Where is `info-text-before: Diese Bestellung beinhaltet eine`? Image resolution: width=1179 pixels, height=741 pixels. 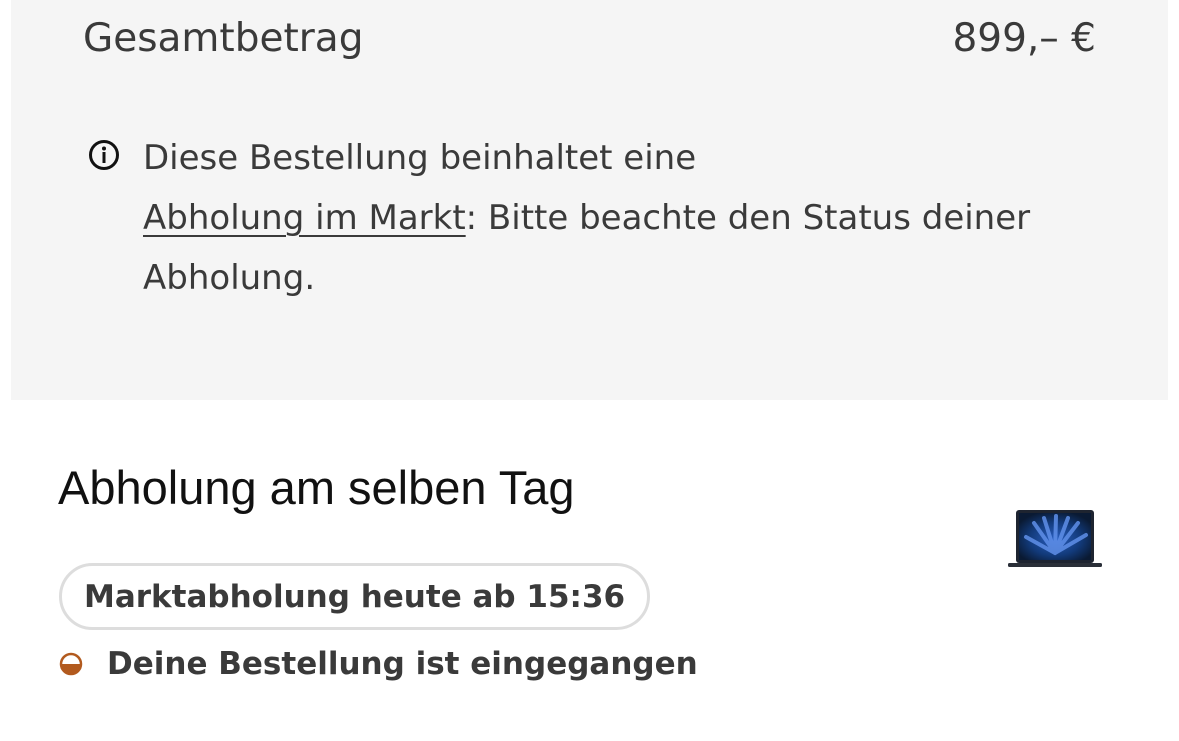
info-text-before: Diese Bestellung beinhaltet eine is located at coordinates (420, 158).